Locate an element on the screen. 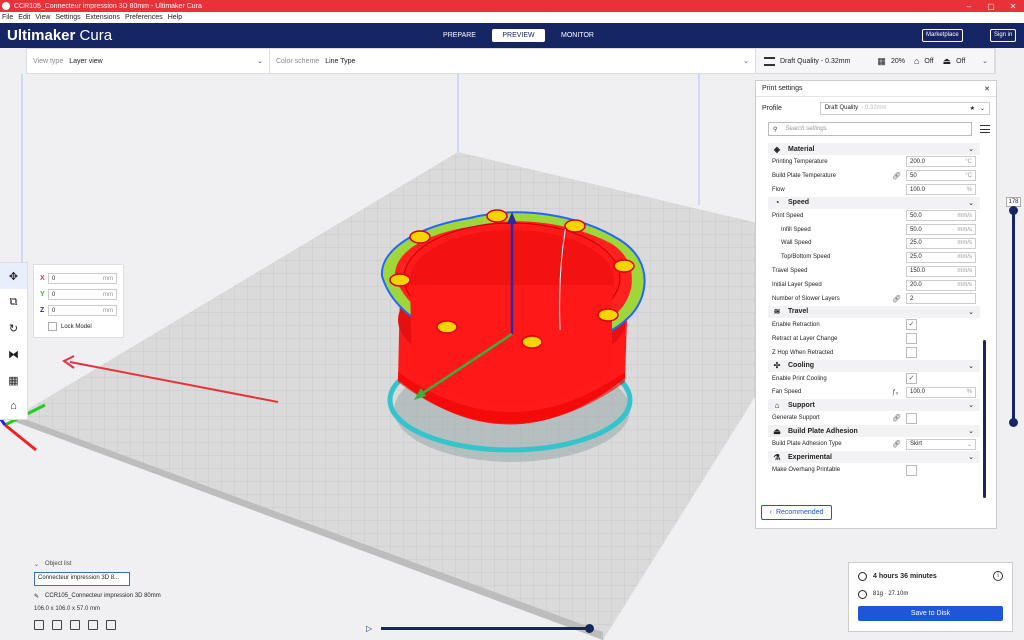 This screenshot has height=640, width=1024. category-experimental: ⚗ Experimental ⌄ is located at coordinates (874, 457).